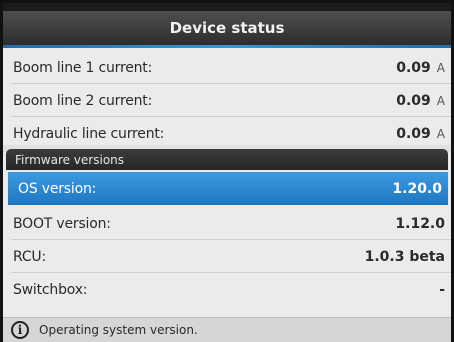  I want to click on current-row-boom-line-2: Boom line 2 current: 0.09 A, so click(227, 100).